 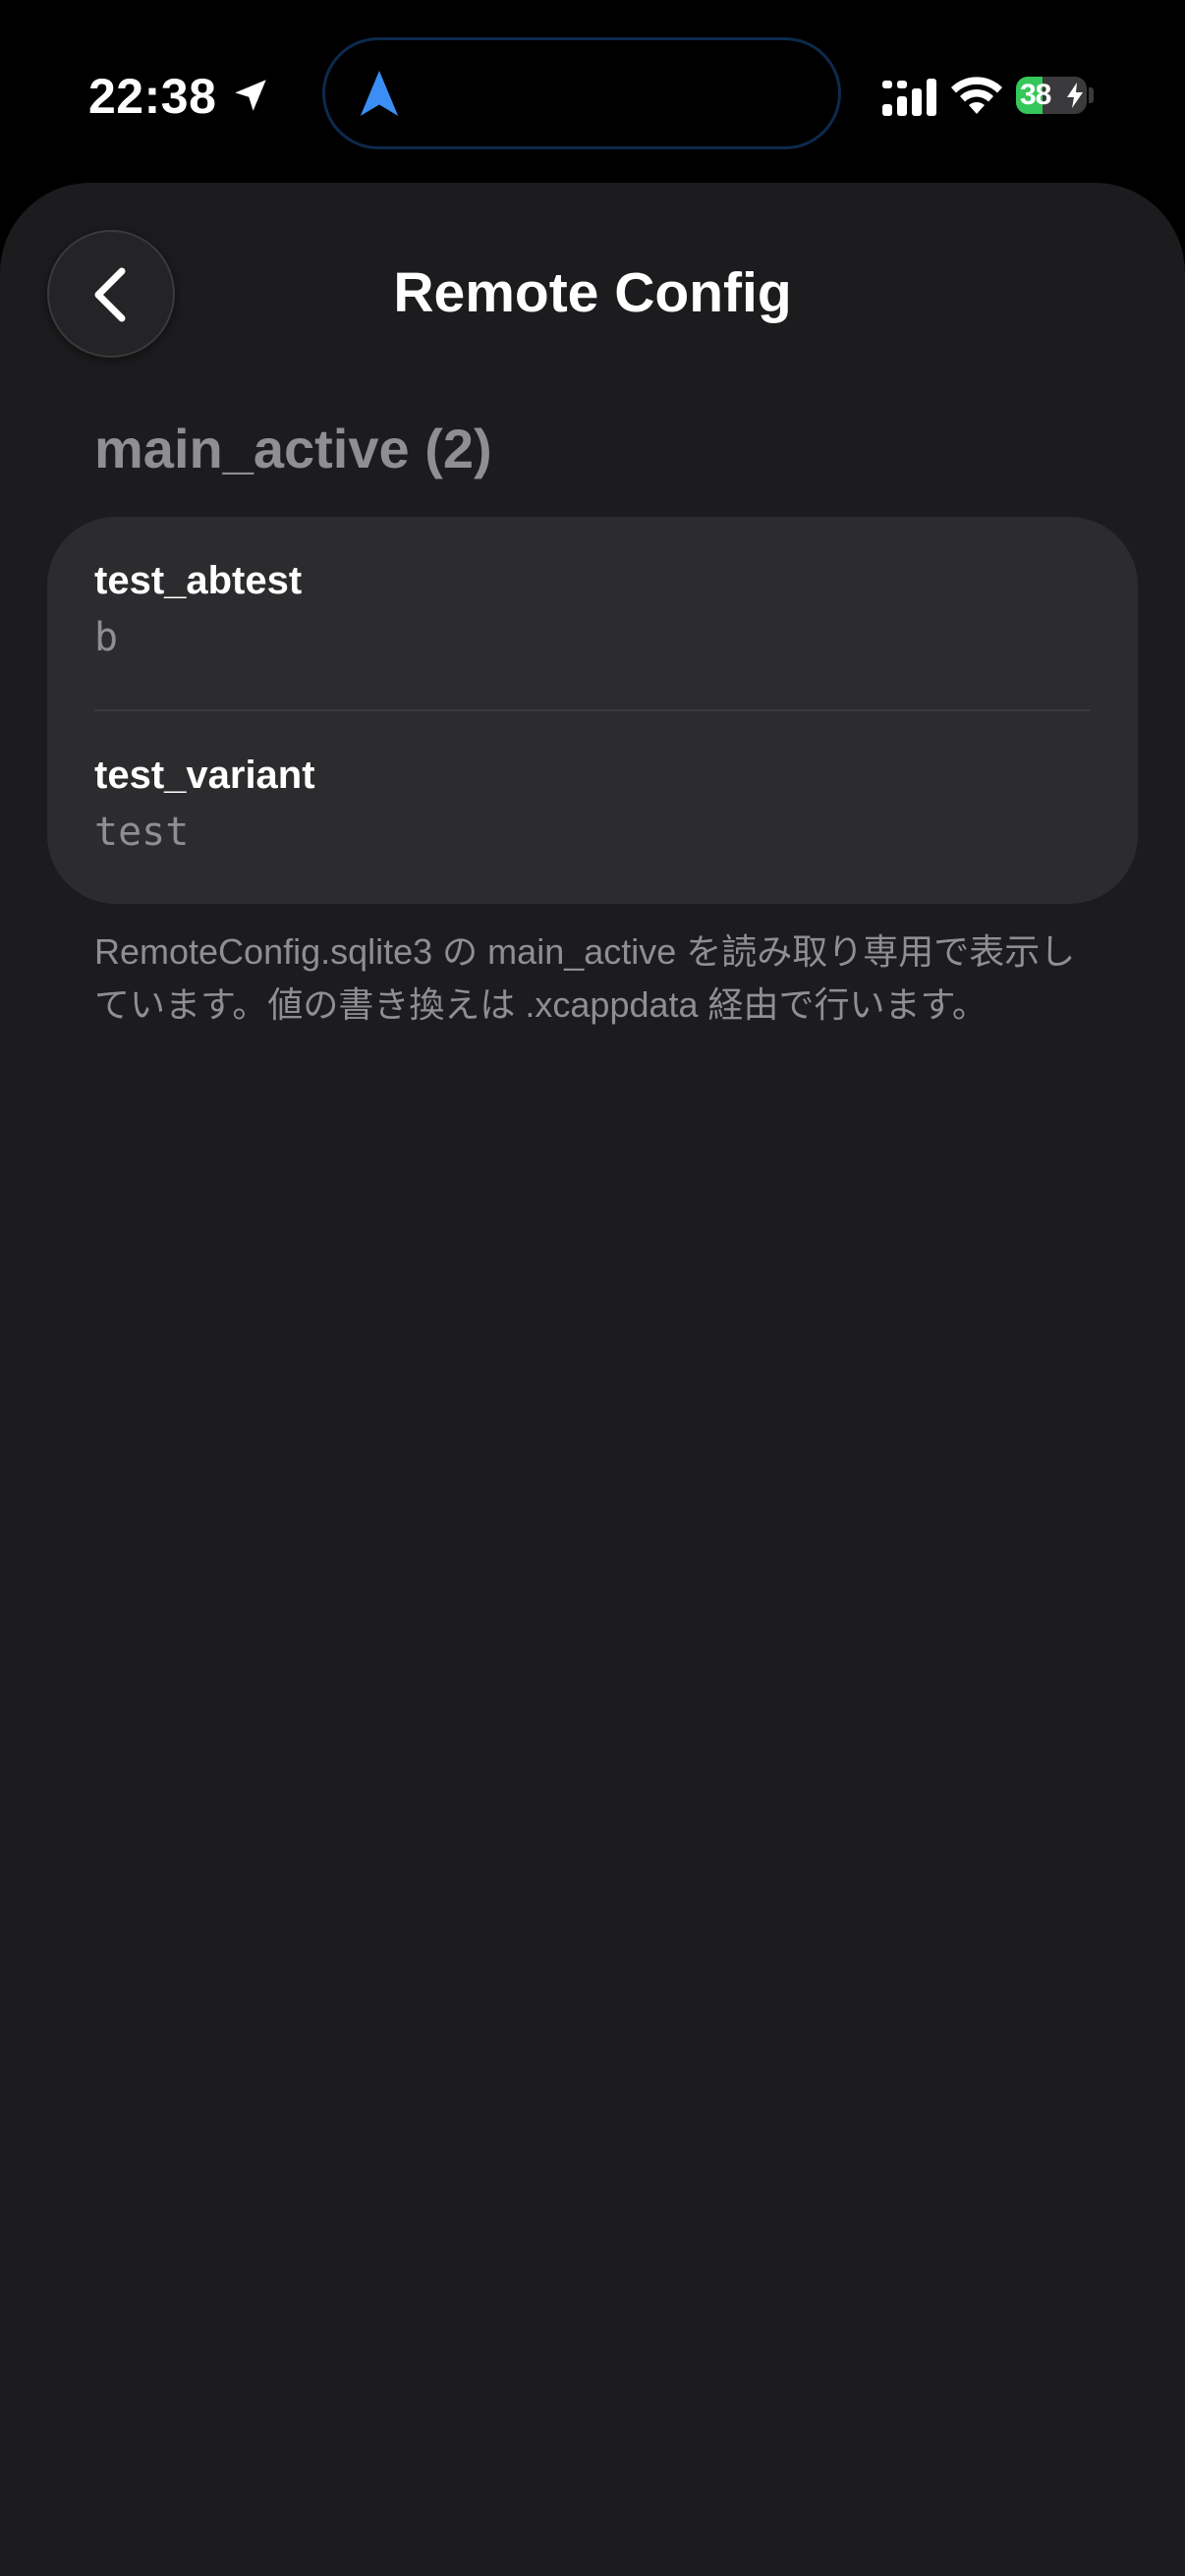 What do you see at coordinates (592, 610) in the screenshot?
I see `list-item: test_abtest b` at bounding box center [592, 610].